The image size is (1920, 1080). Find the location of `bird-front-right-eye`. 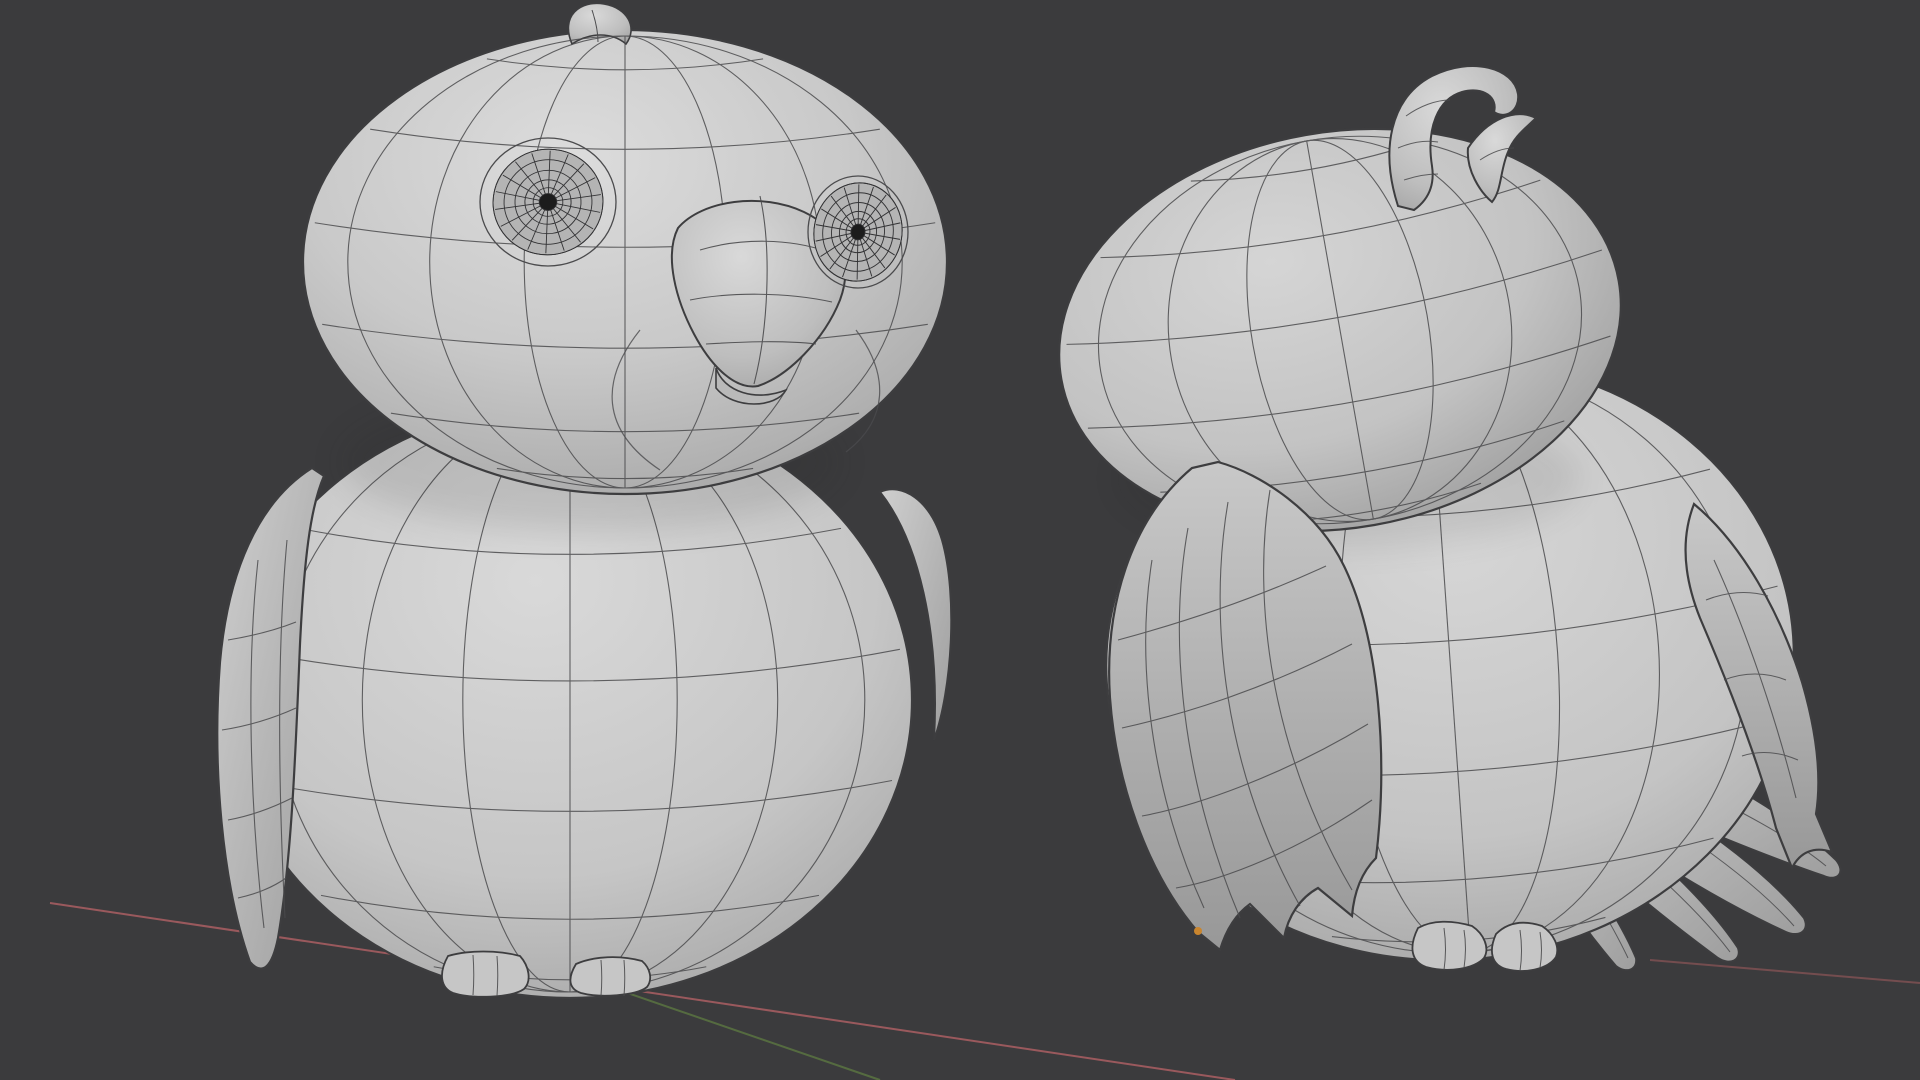

bird-front-right-eye is located at coordinates (858, 232).